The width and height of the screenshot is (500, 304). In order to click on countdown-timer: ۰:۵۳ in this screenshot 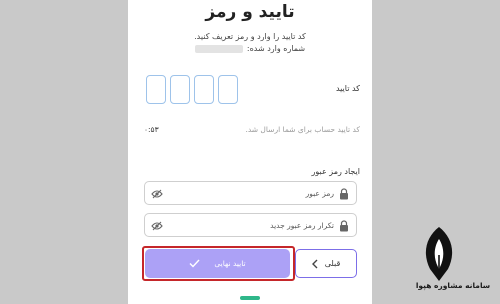, I will do `click(151, 129)`.